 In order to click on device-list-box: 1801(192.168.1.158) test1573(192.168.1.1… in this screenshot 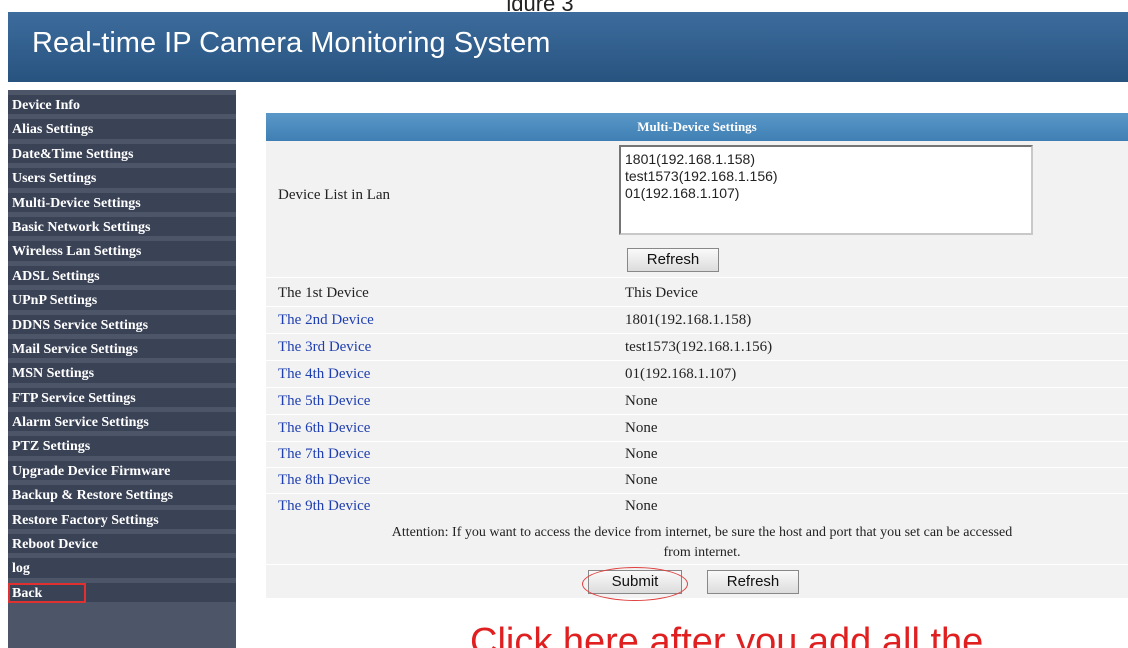, I will do `click(826, 190)`.